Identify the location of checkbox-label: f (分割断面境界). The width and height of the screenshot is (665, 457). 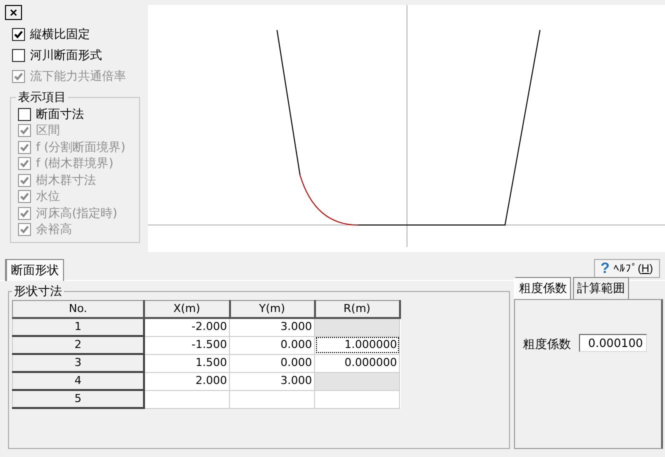
(81, 147).